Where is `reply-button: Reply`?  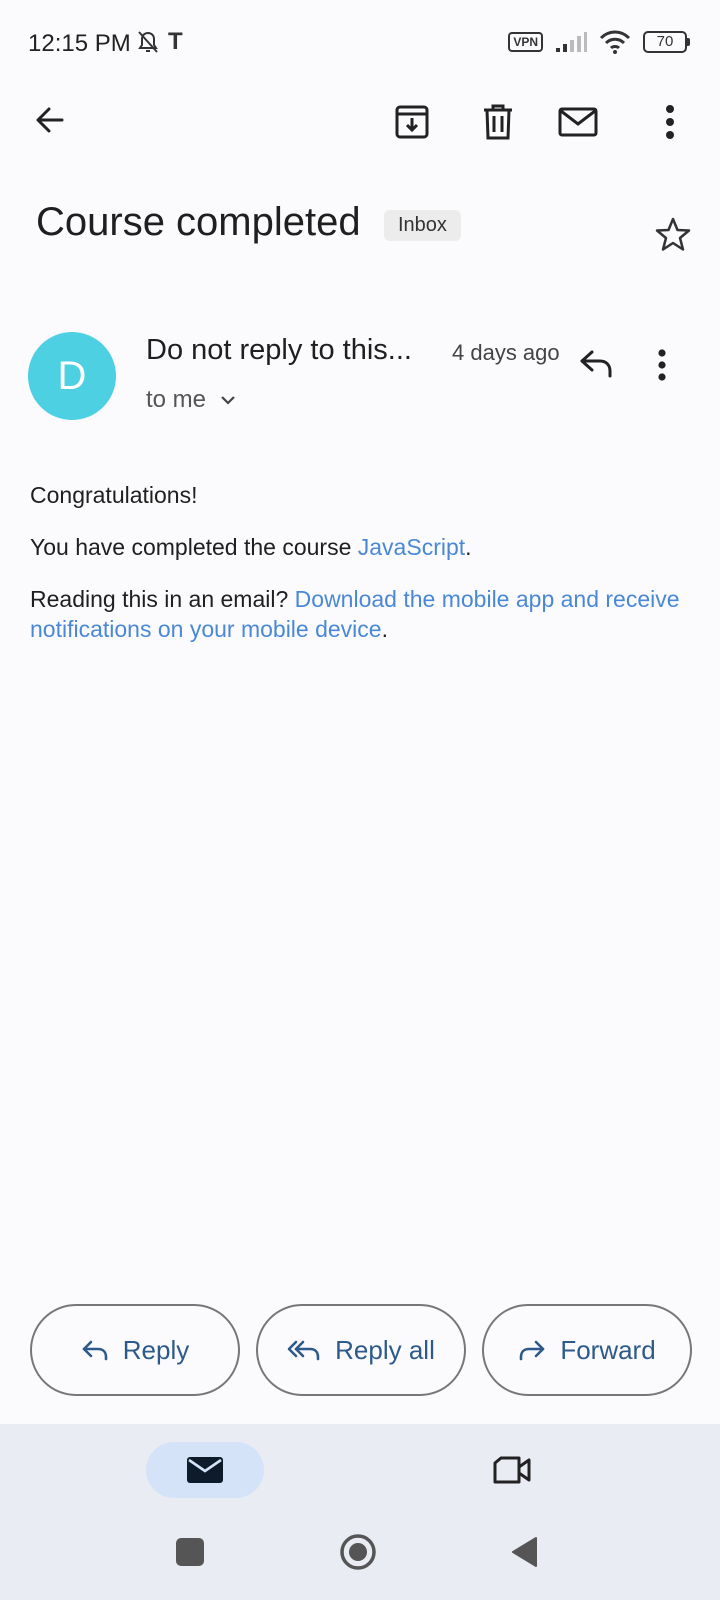 reply-button: Reply is located at coordinates (135, 1350).